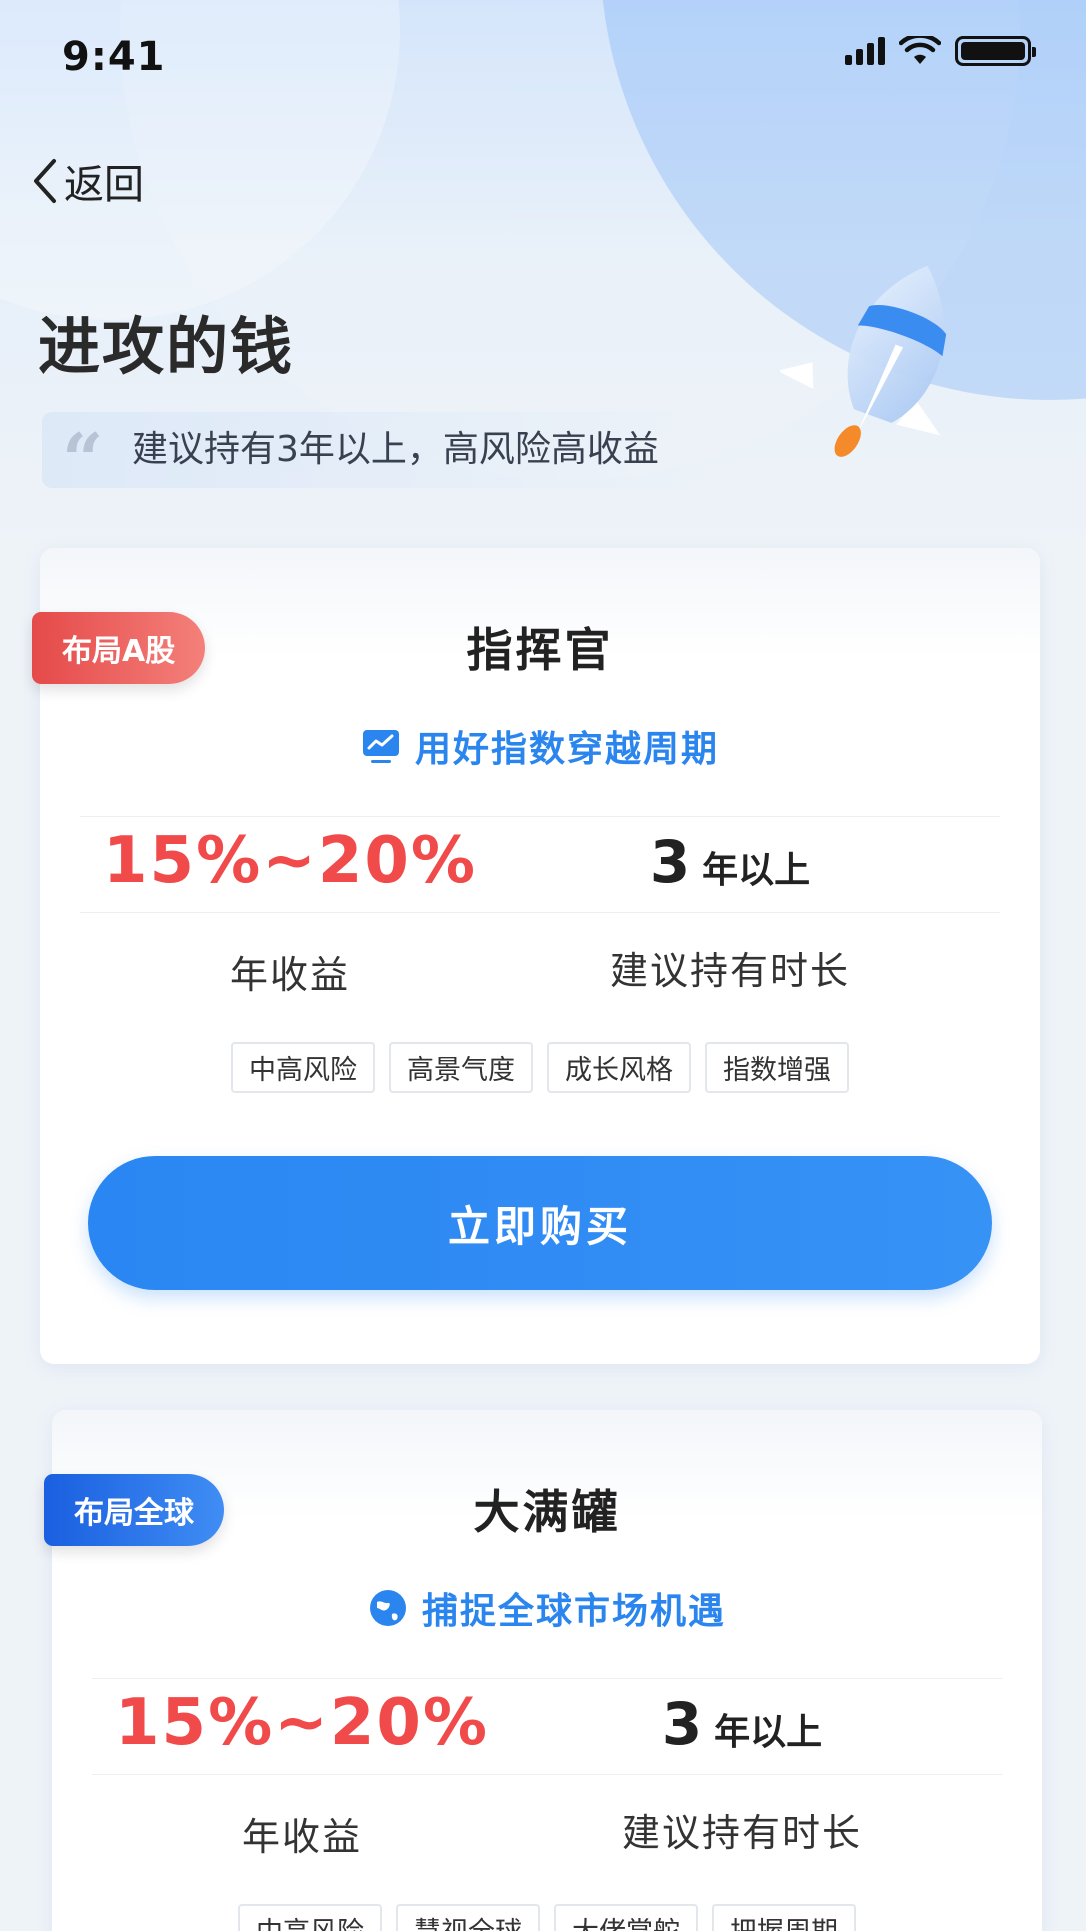 The height and width of the screenshot is (1931, 1086). I want to click on quote-icon: “, so click(83, 459).